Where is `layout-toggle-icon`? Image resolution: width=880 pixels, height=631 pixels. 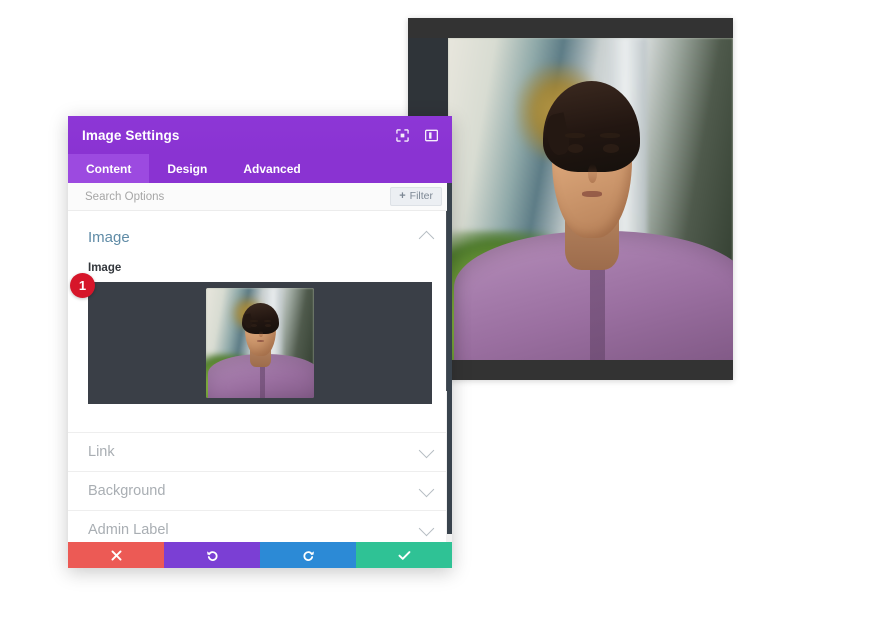 layout-toggle-icon is located at coordinates (431, 135).